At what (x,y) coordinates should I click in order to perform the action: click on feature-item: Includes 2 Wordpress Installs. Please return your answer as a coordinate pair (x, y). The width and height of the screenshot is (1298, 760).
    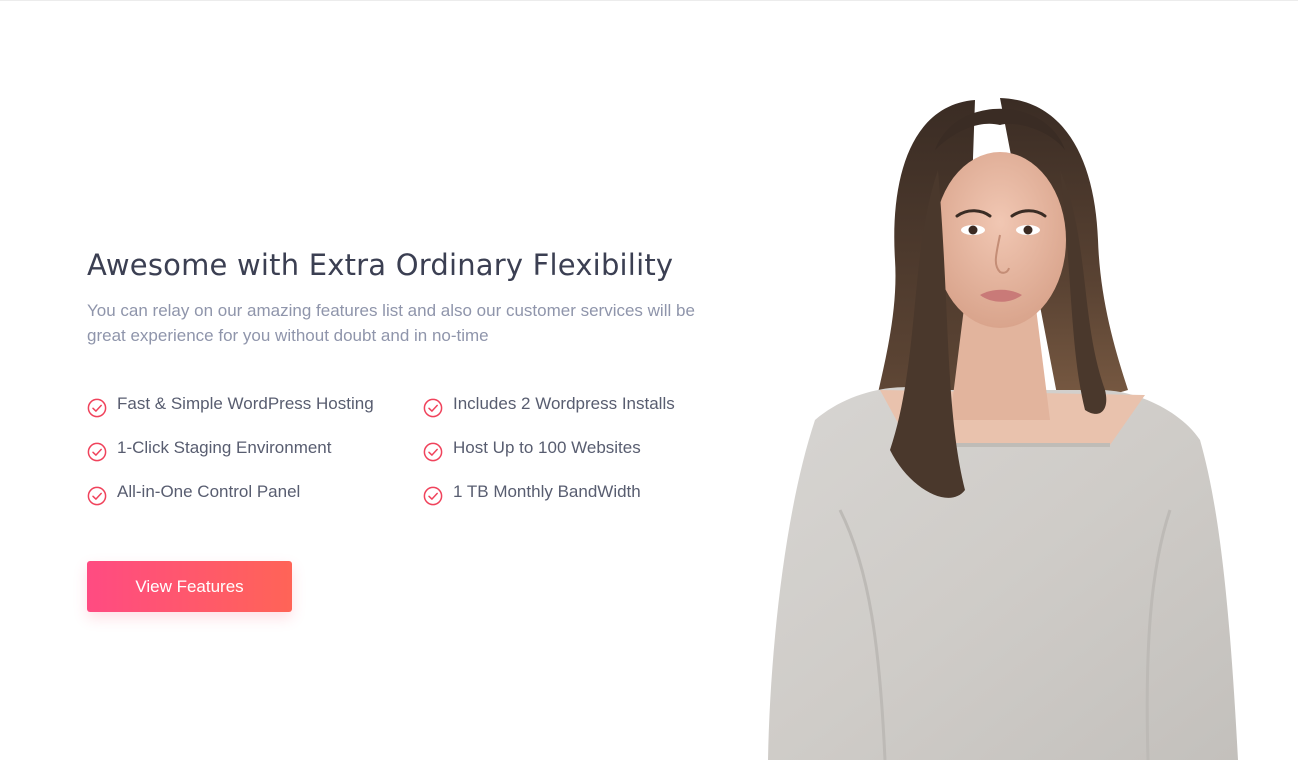
    Looking at the image, I should click on (573, 405).